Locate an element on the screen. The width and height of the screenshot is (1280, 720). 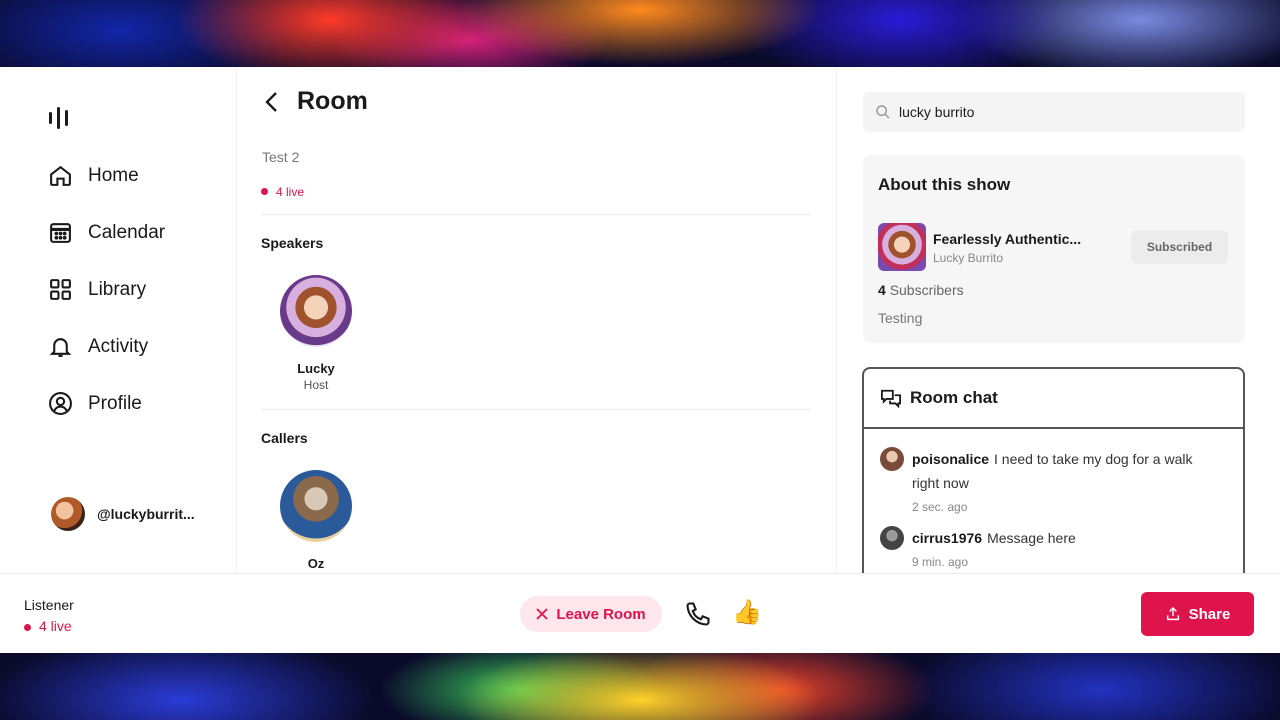
share-icon is located at coordinates (1172, 613).